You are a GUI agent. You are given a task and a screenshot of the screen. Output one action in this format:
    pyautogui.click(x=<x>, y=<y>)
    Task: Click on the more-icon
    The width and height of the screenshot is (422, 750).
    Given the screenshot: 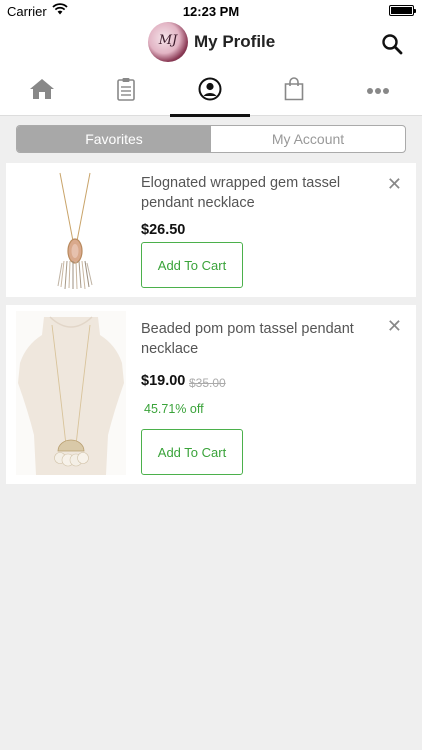 What is the action you would take?
    pyautogui.click(x=378, y=91)
    